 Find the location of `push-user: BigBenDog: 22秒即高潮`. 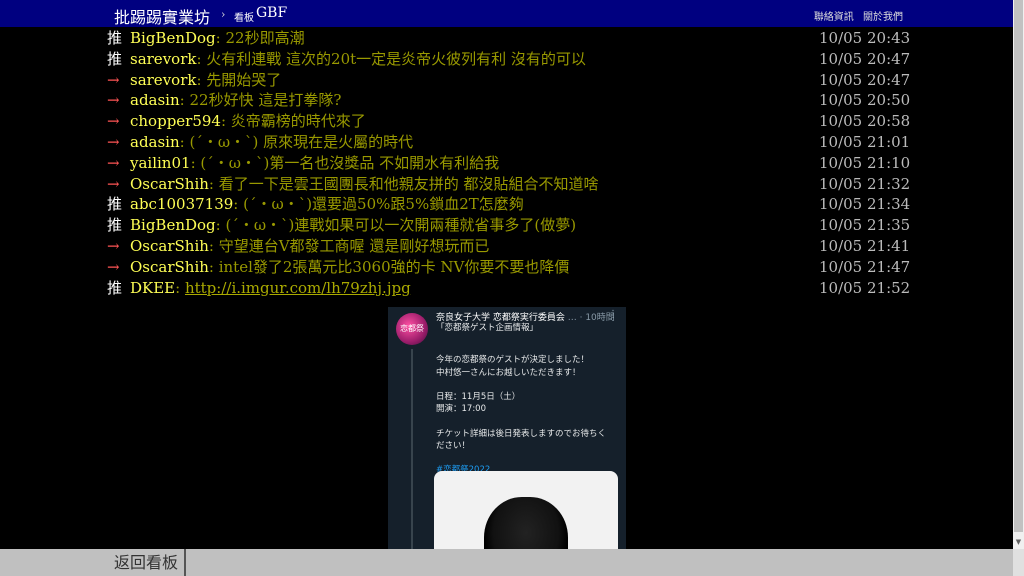

push-user: BigBenDog: 22秒即高潮 is located at coordinates (217, 38).